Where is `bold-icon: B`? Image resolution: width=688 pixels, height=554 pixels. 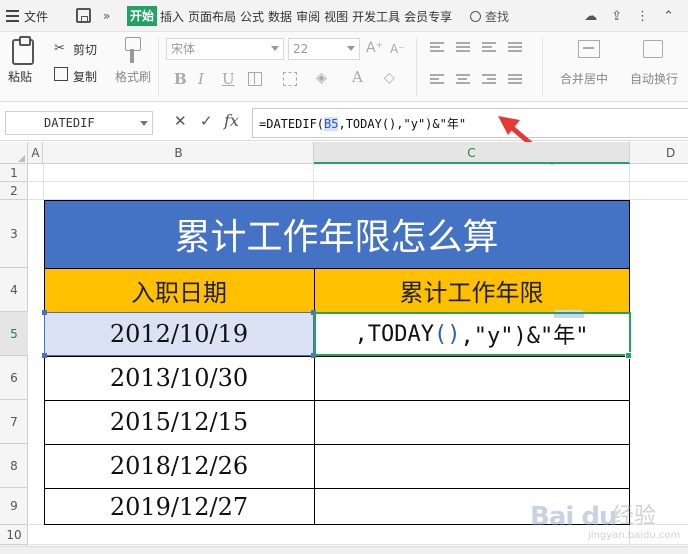 bold-icon: B is located at coordinates (180, 79).